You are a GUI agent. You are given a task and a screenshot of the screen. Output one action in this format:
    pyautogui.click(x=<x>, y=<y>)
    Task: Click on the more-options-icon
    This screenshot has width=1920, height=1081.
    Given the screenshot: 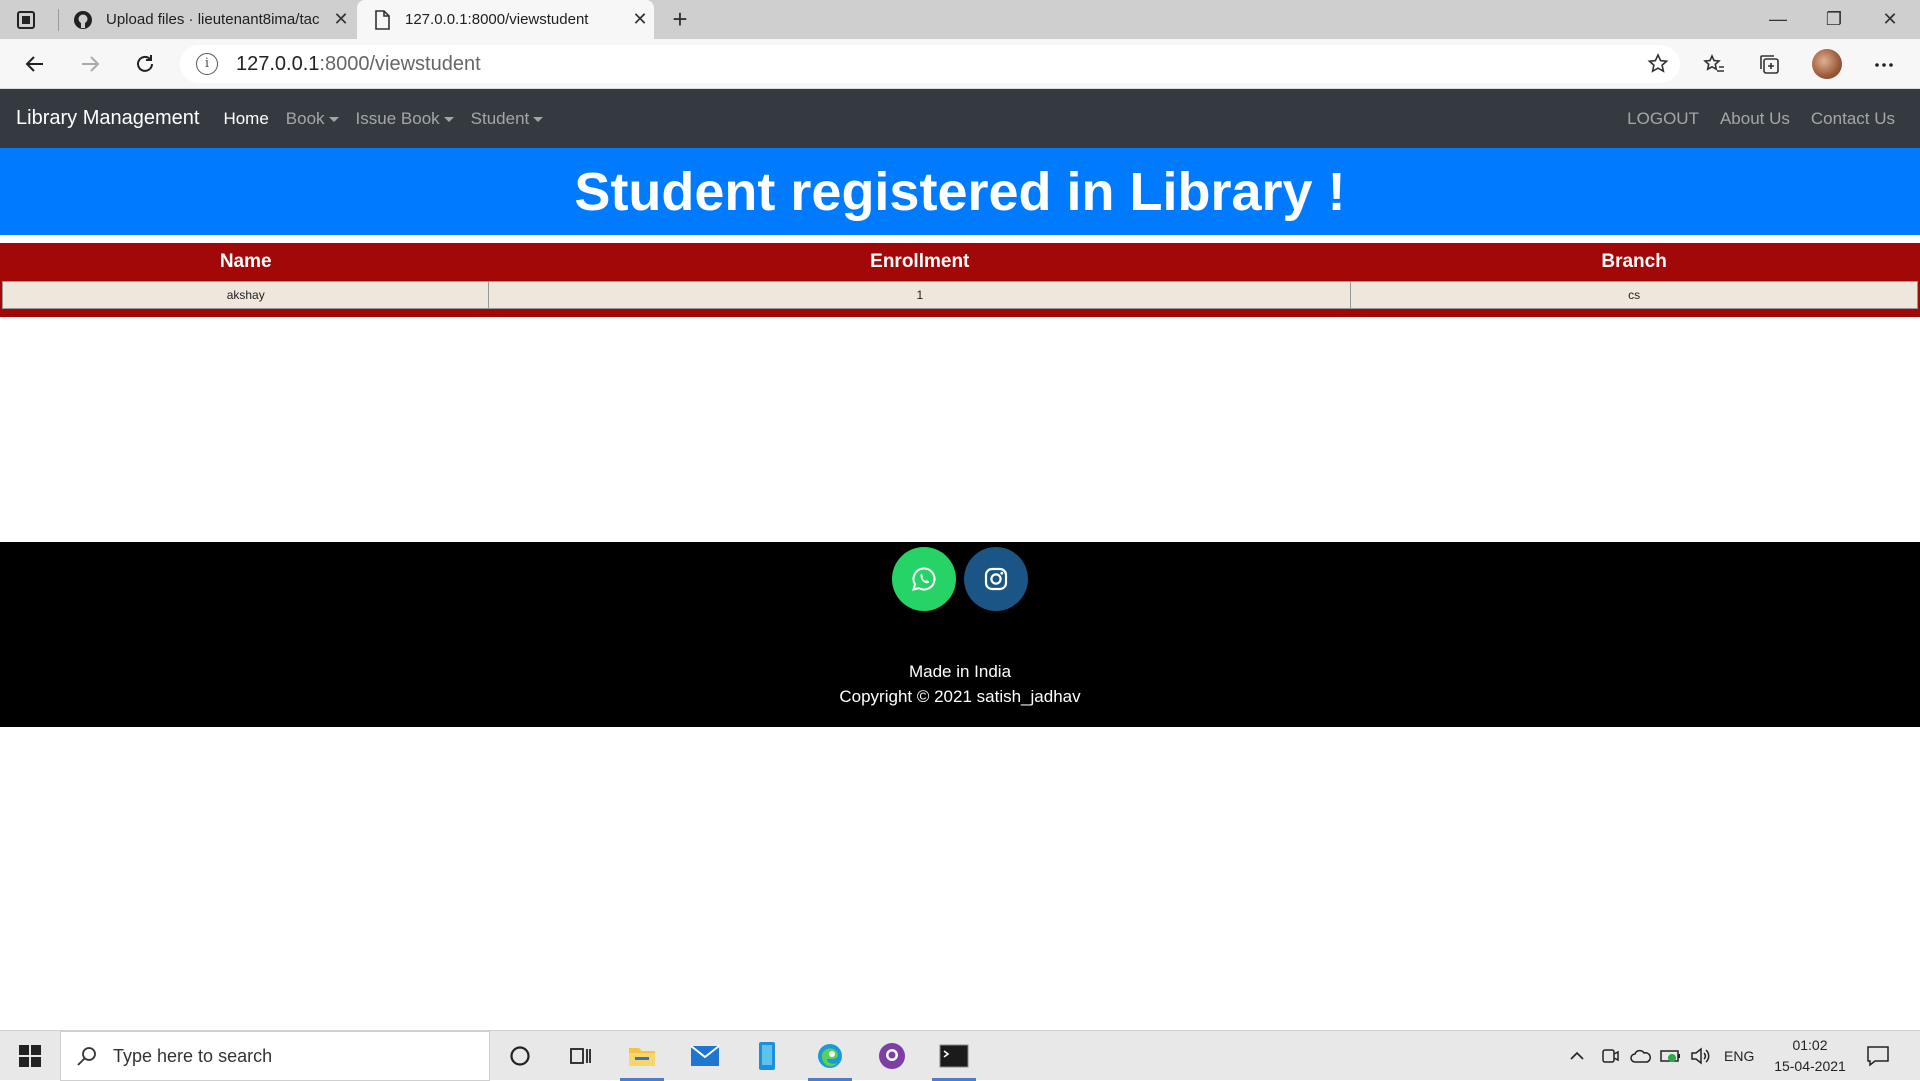 What is the action you would take?
    pyautogui.click(x=1884, y=65)
    